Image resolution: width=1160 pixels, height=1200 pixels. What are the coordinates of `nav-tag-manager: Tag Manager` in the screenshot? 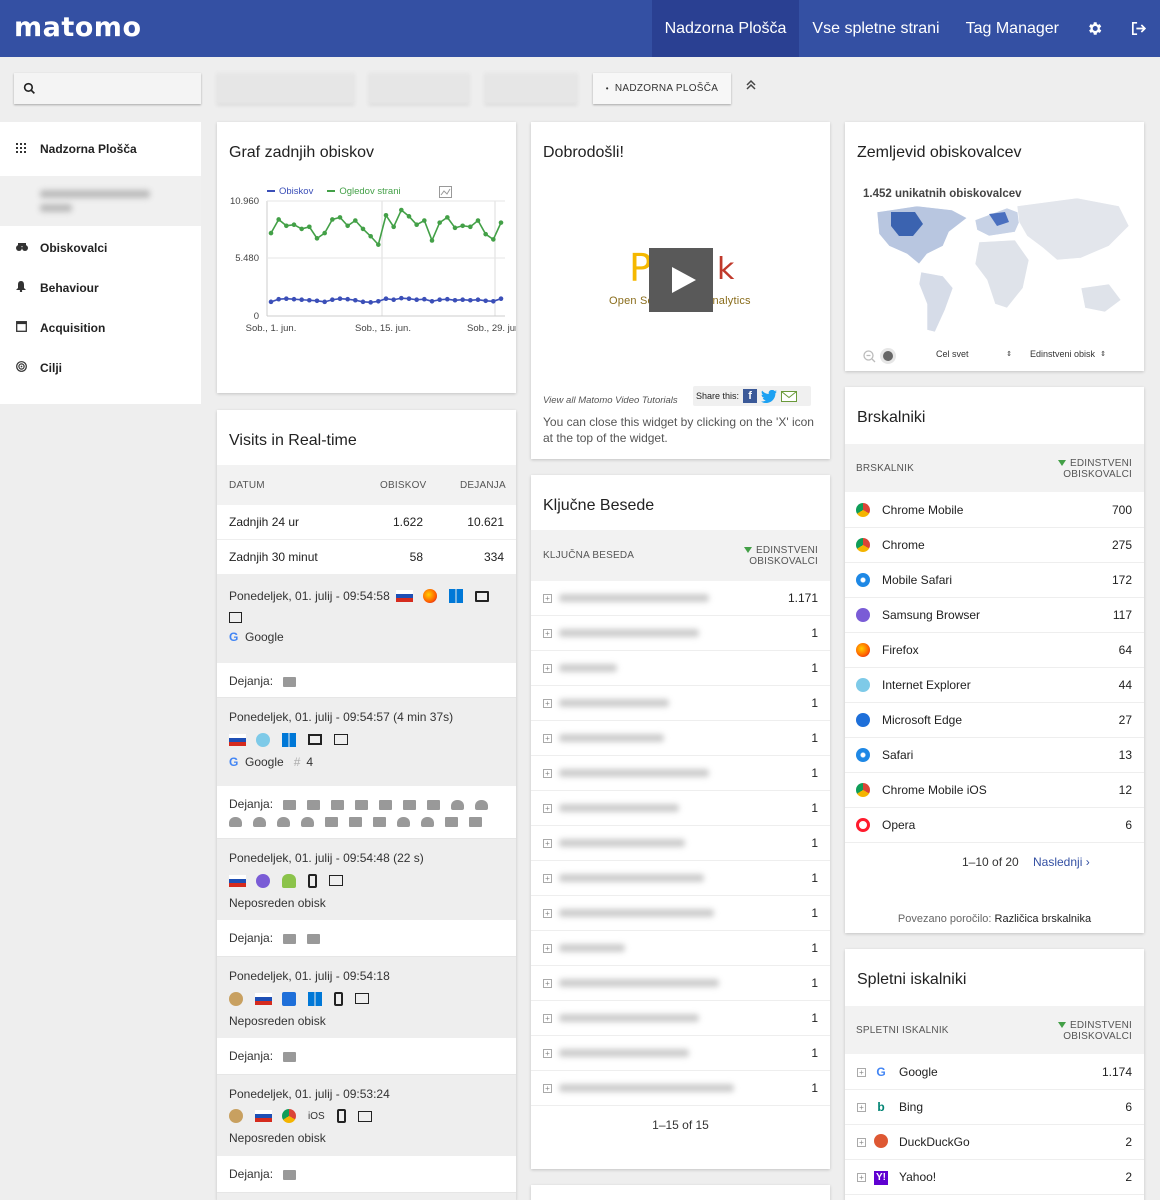 It's located at (1012, 28).